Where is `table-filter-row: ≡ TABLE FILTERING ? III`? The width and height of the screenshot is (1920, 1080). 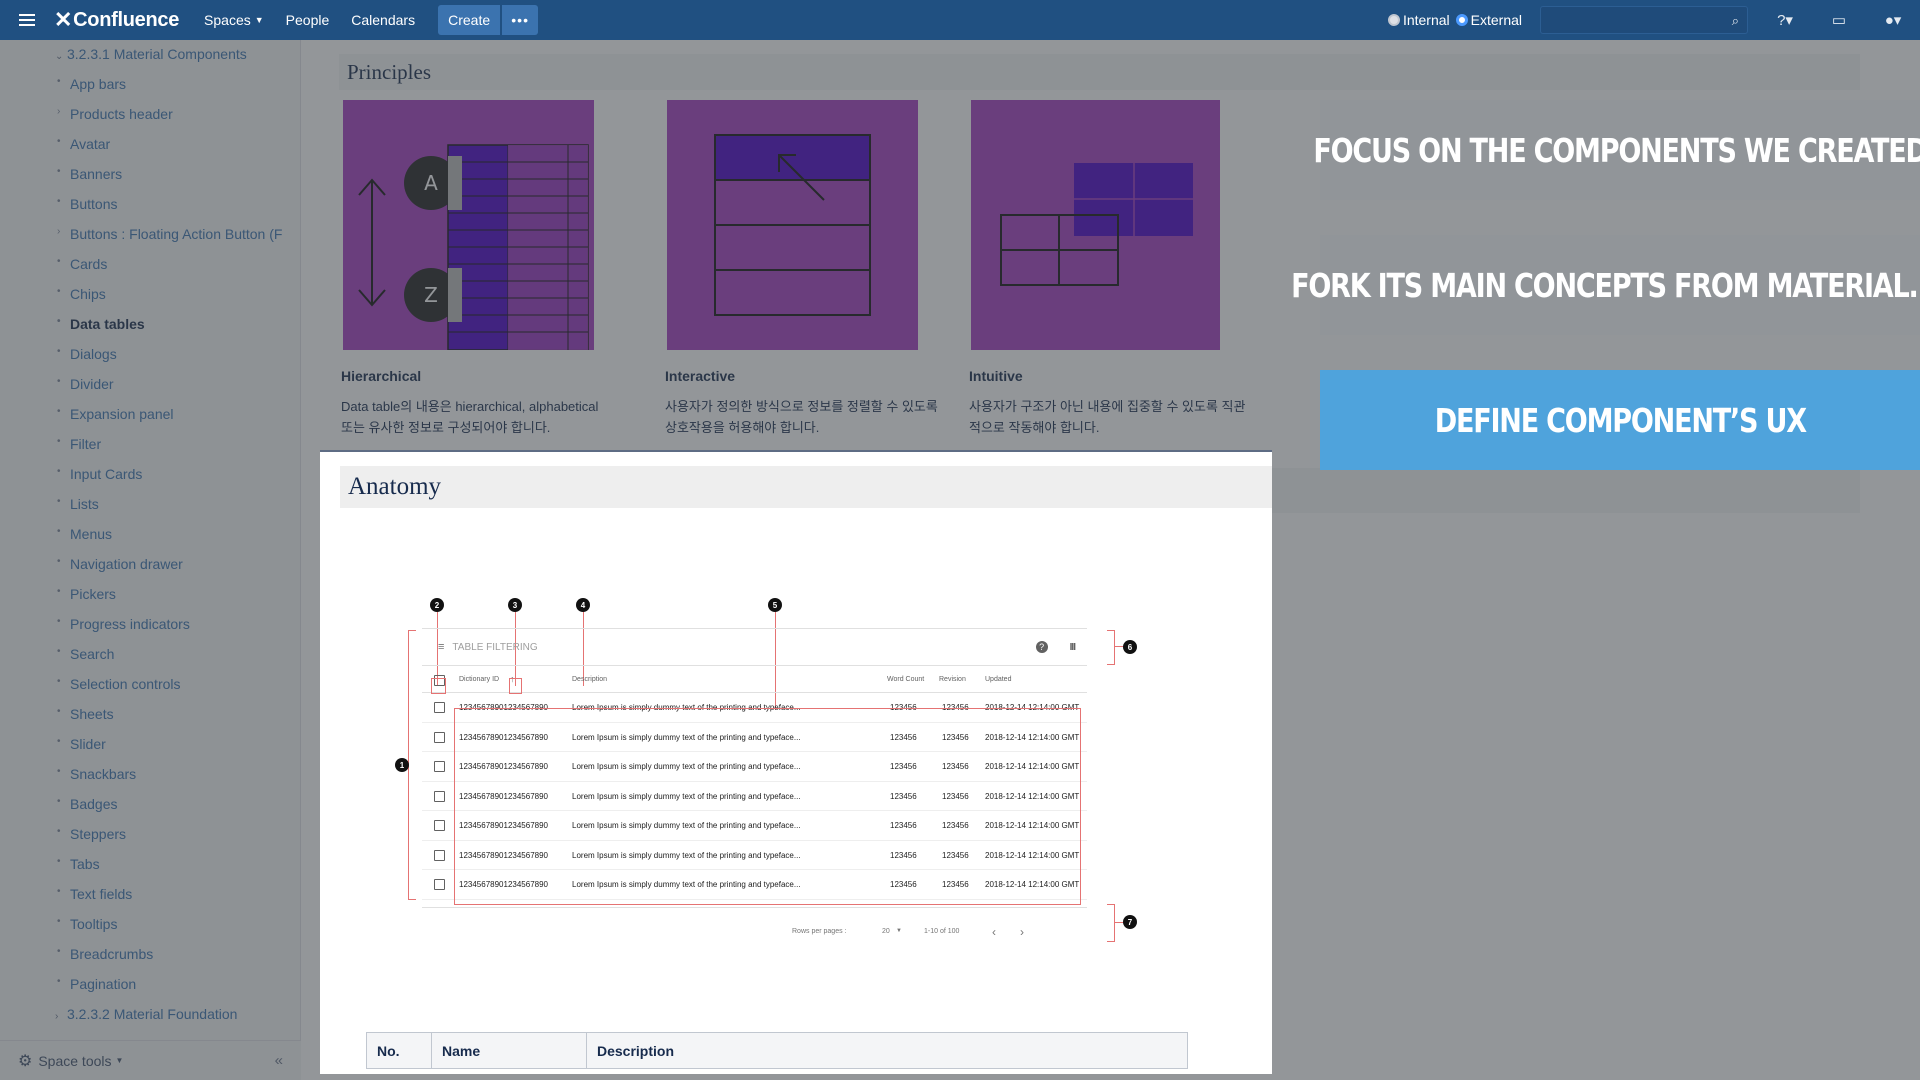 table-filter-row: ≡ TABLE FILTERING ? III is located at coordinates (757, 647).